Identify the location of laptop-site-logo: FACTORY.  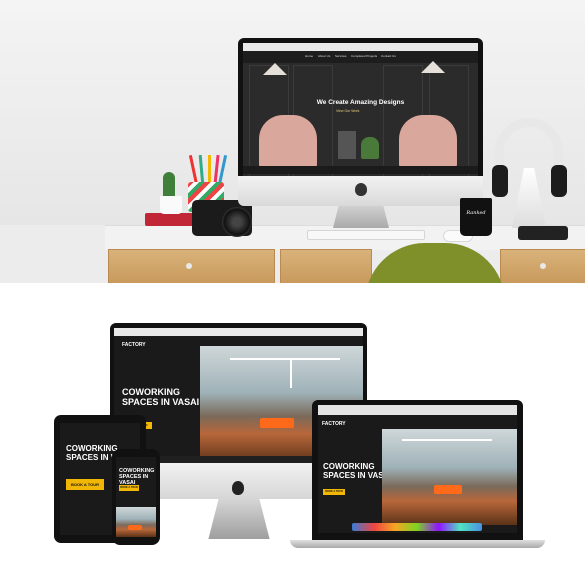
(334, 424).